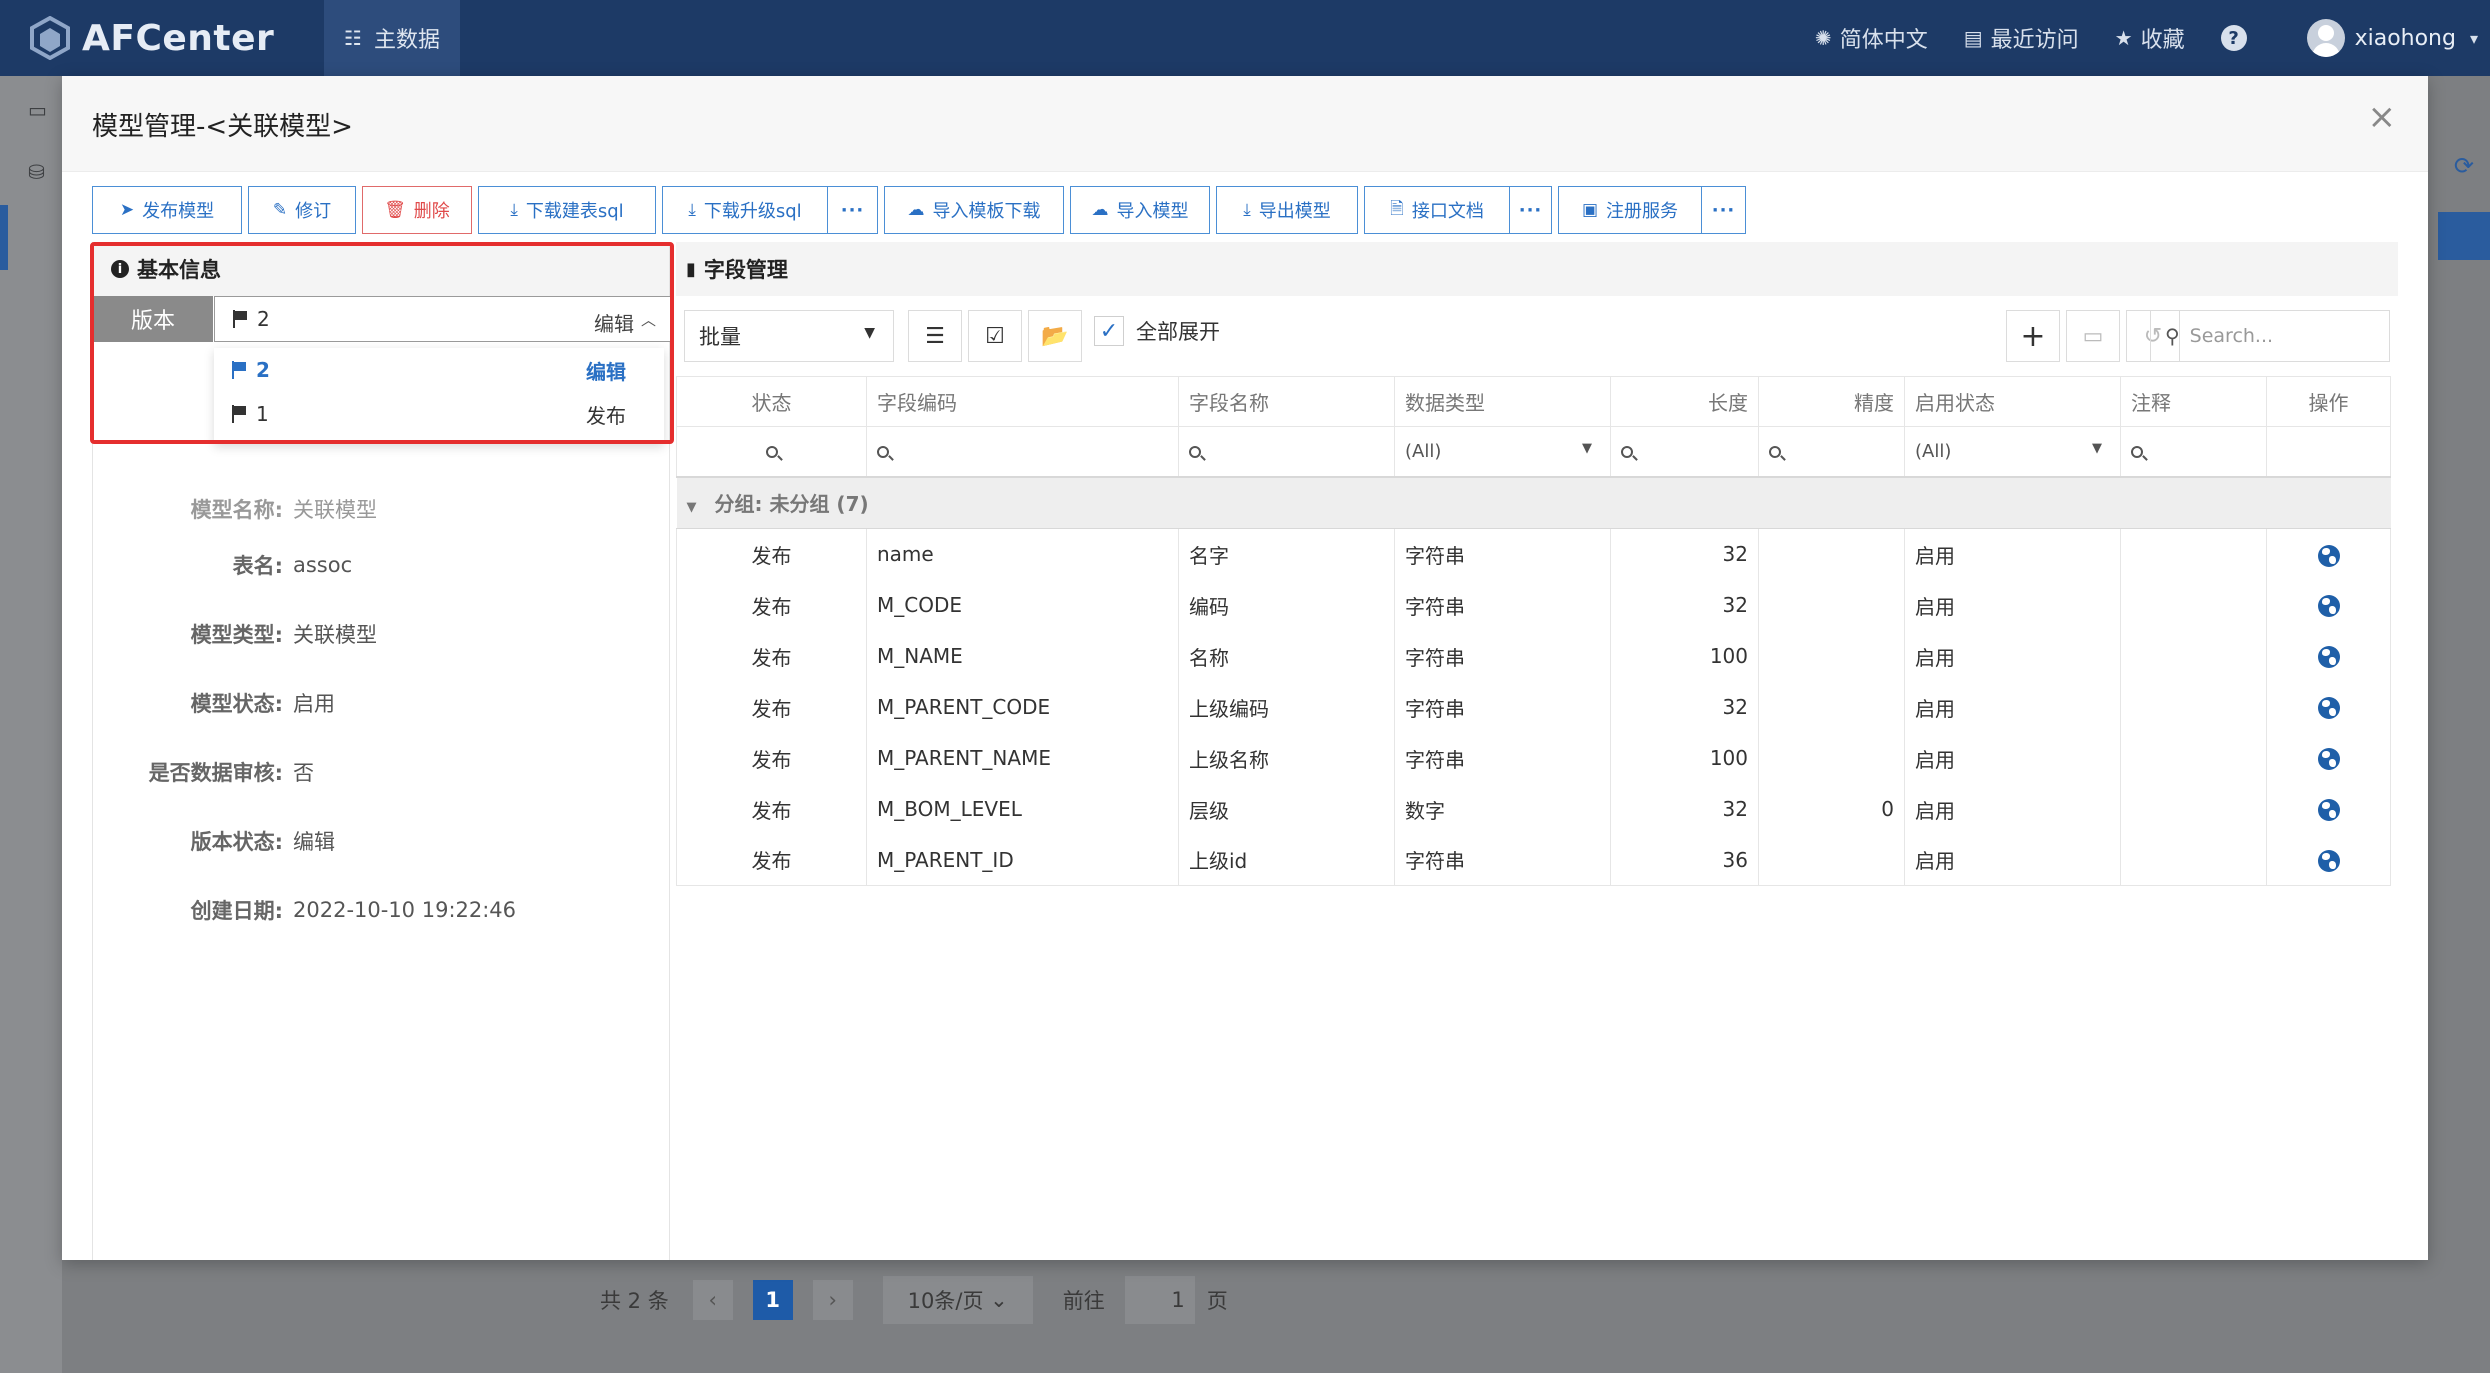  Describe the element at coordinates (1533, 860) in the screenshot. I see `table-row: 发布 M_PARENT_ID 上级id 字符串 36 启用` at that location.